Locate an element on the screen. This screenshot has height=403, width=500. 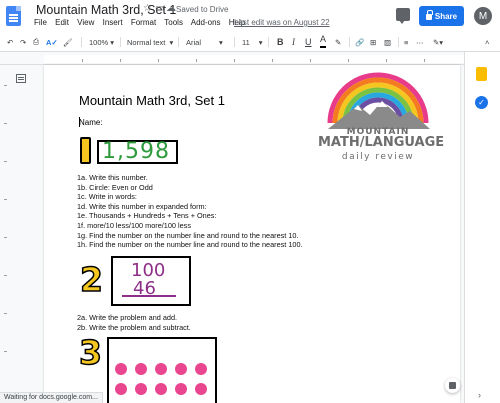
document-outline-icon is located at coordinates (21, 78).